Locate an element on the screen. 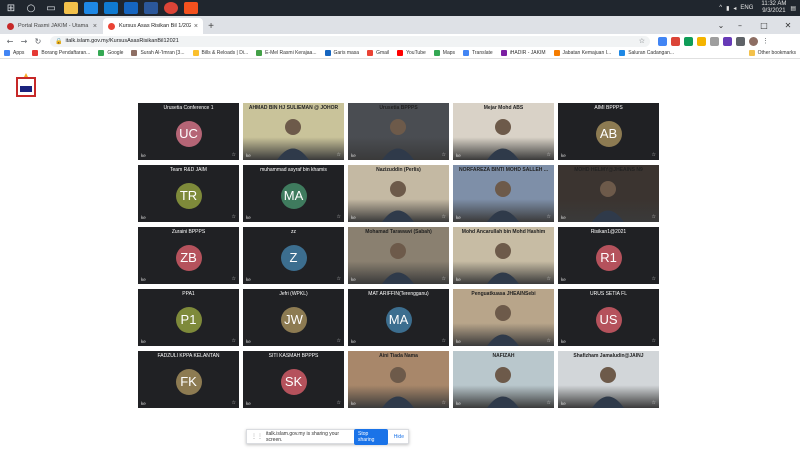  puzzle-icon is located at coordinates (740, 41).